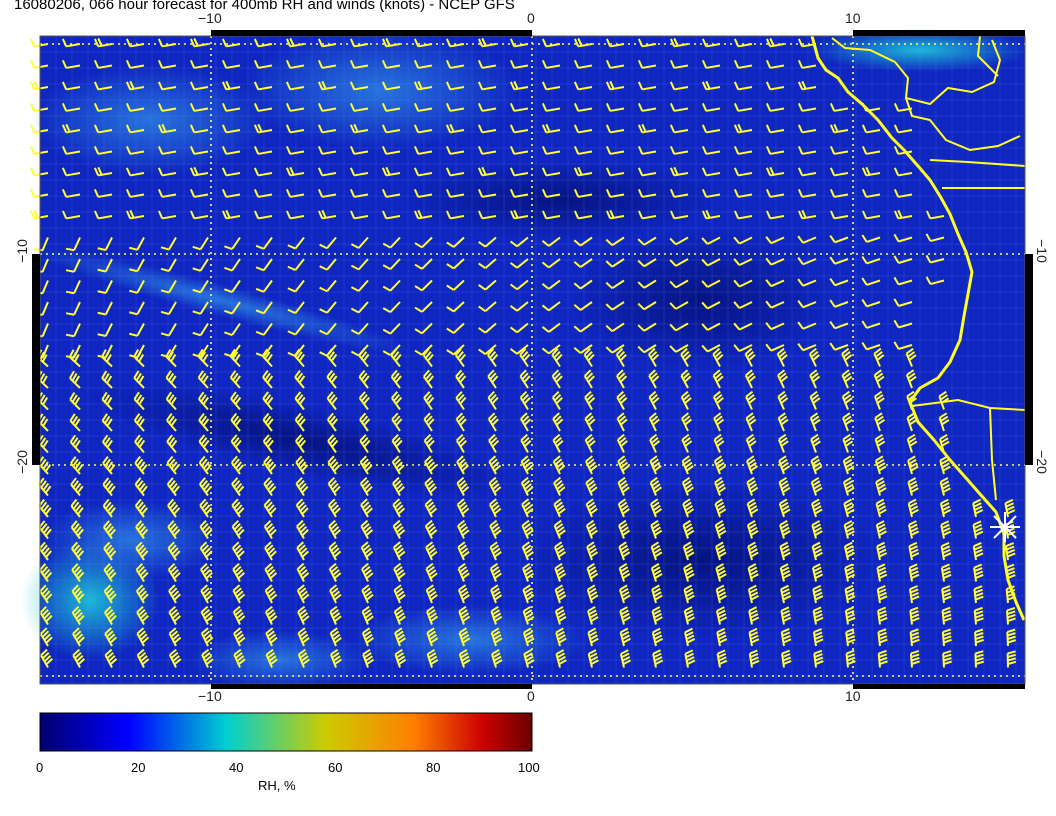  What do you see at coordinates (531, 18) in the screenshot?
I see `x-tick-top-0: 0` at bounding box center [531, 18].